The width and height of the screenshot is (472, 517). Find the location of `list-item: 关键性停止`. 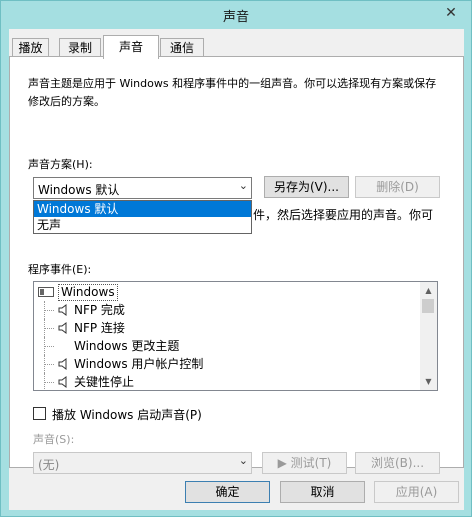

list-item: 关键性停止 is located at coordinates (226, 381).